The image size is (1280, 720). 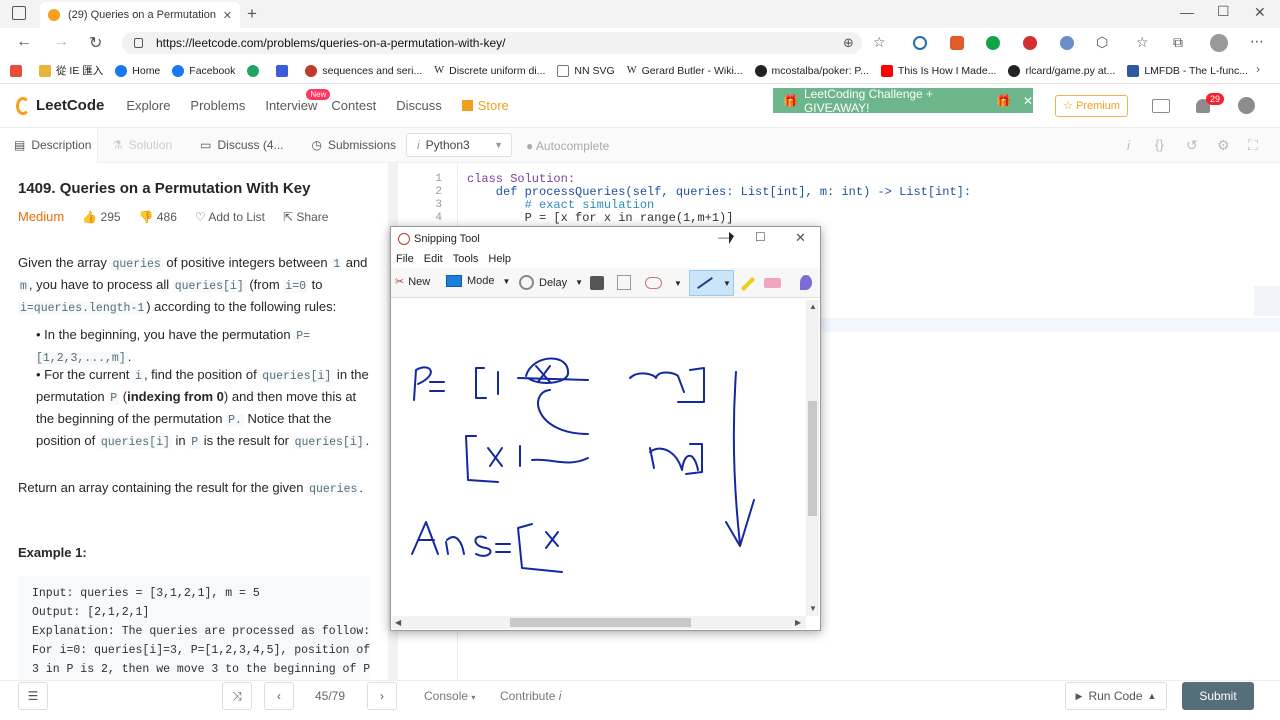 I want to click on nav-explore: Explore, so click(x=148, y=105).